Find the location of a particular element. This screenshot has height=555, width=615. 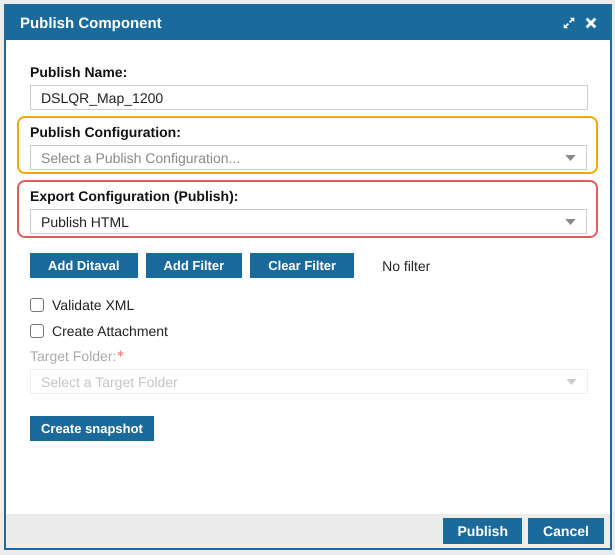

footer-button: Publish is located at coordinates (482, 531).